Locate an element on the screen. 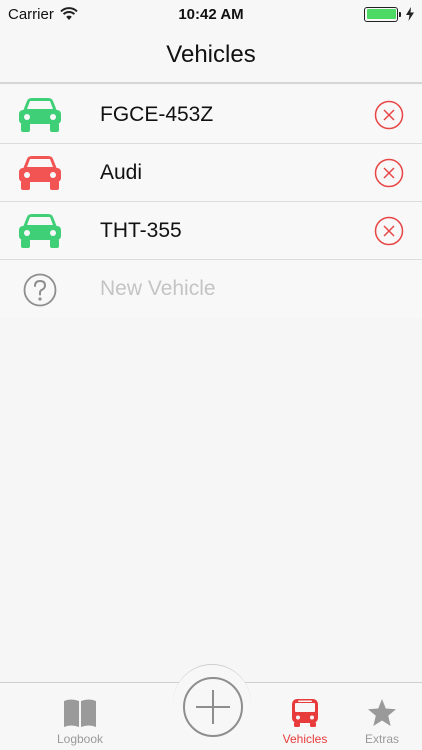 This screenshot has height=750, width=422. book-icon is located at coordinates (80, 713).